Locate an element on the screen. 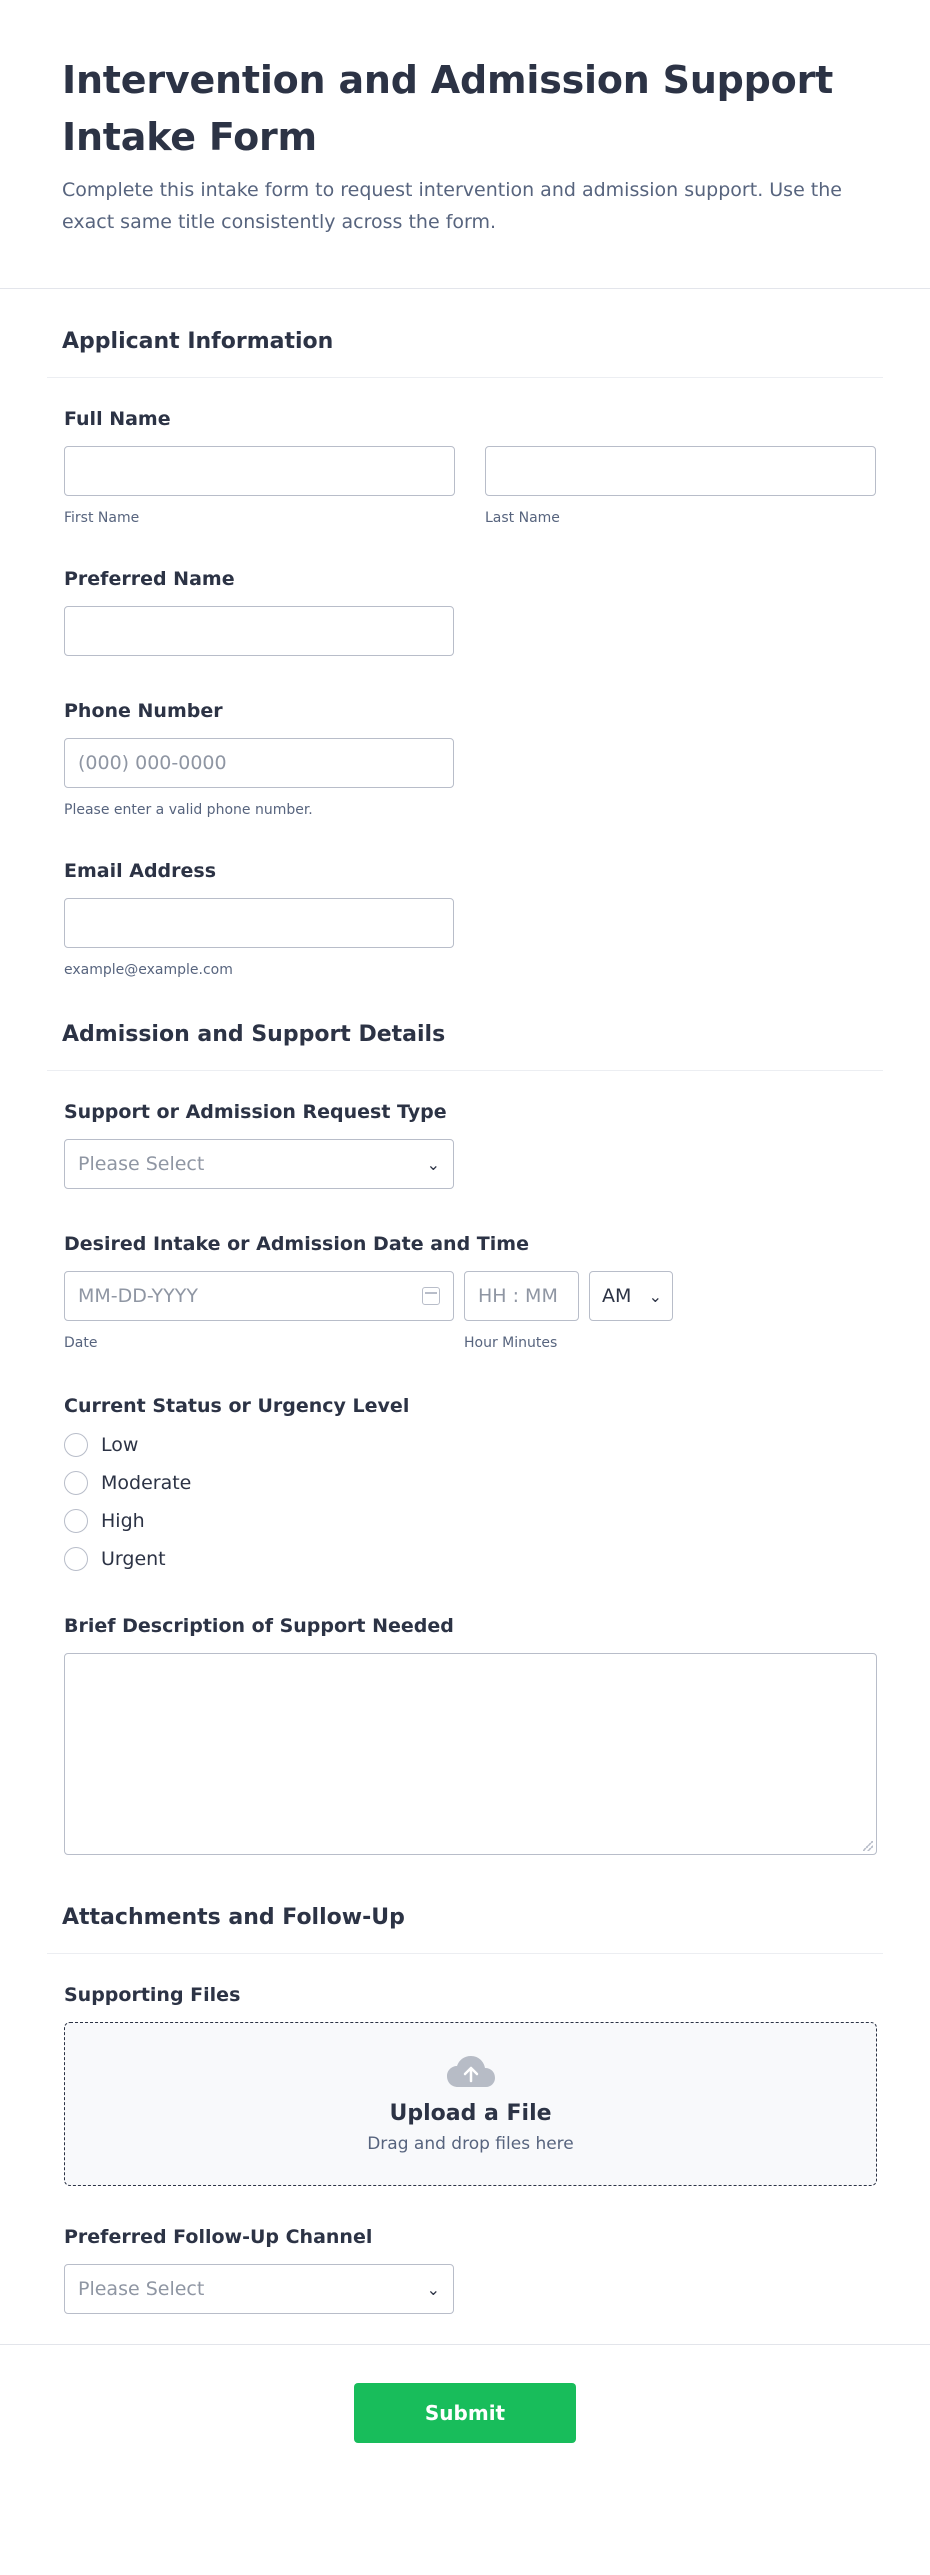  time-placeholder: HH : MM is located at coordinates (518, 1296).